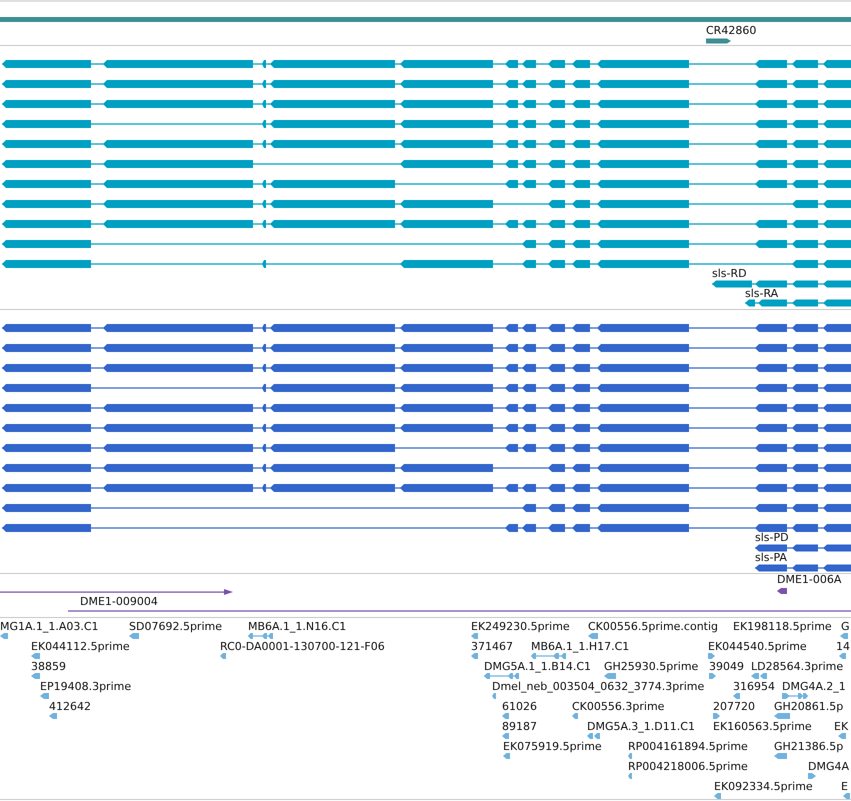  What do you see at coordinates (688, 766) in the screenshot?
I see `feature-label: RP004218006.5prime` at bounding box center [688, 766].